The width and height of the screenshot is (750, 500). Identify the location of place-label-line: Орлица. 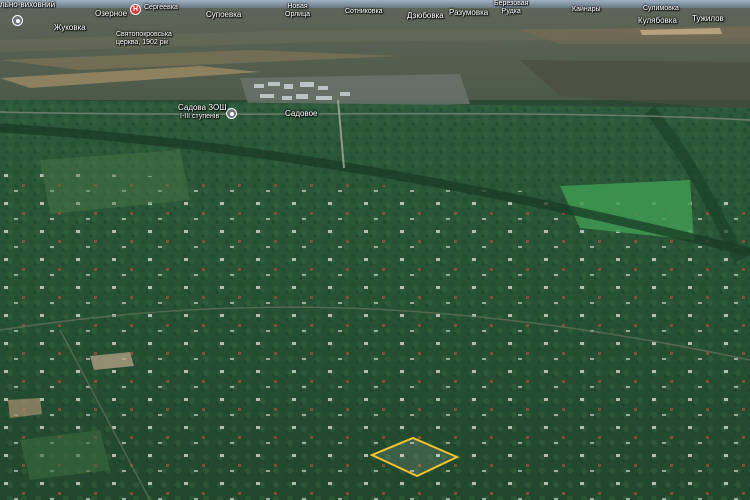
(297, 14).